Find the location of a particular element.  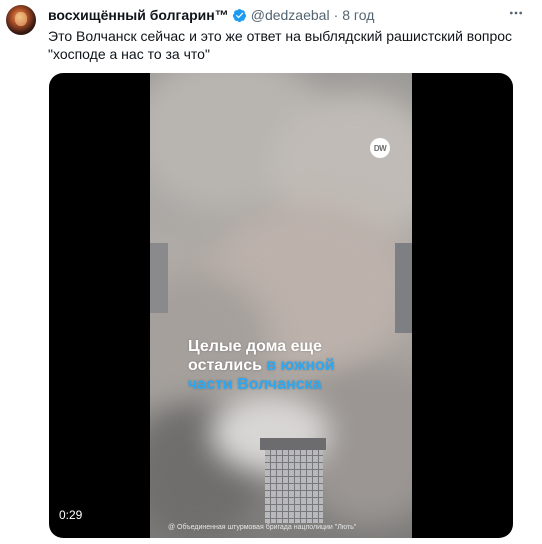

video-duration: 0:29 is located at coordinates (71, 515).